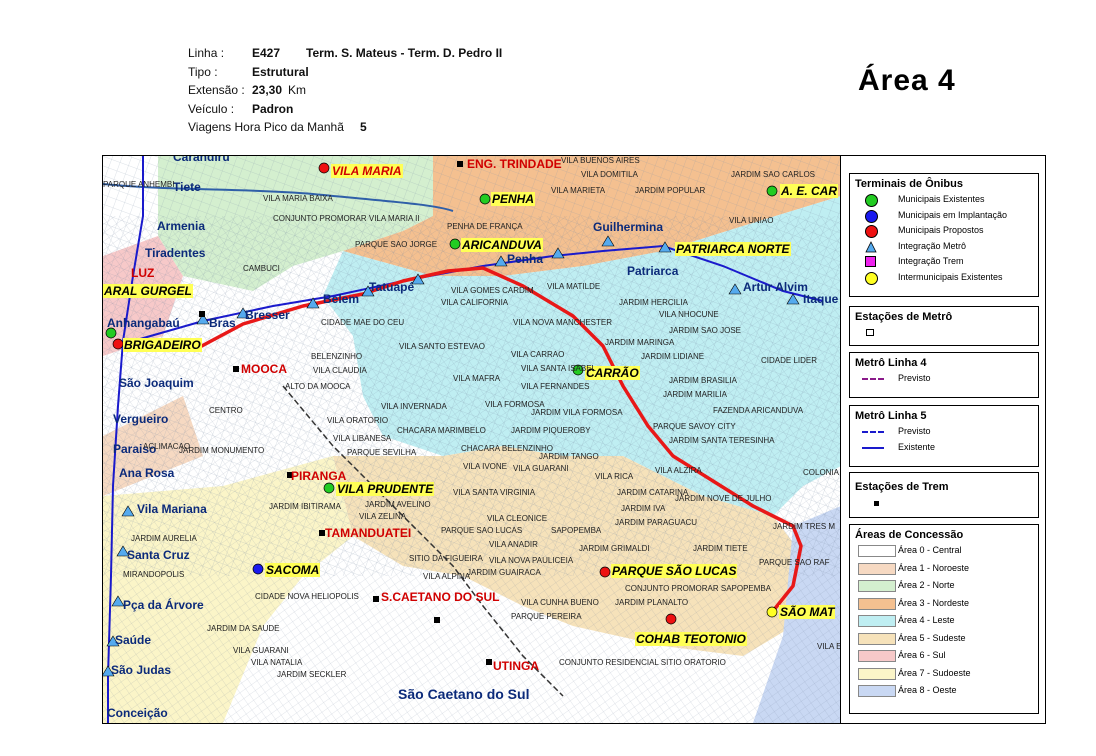 Image resolution: width=1096 pixels, height=756 pixels. I want to click on street-label: VILA BUENOS AIRES, so click(600, 160).